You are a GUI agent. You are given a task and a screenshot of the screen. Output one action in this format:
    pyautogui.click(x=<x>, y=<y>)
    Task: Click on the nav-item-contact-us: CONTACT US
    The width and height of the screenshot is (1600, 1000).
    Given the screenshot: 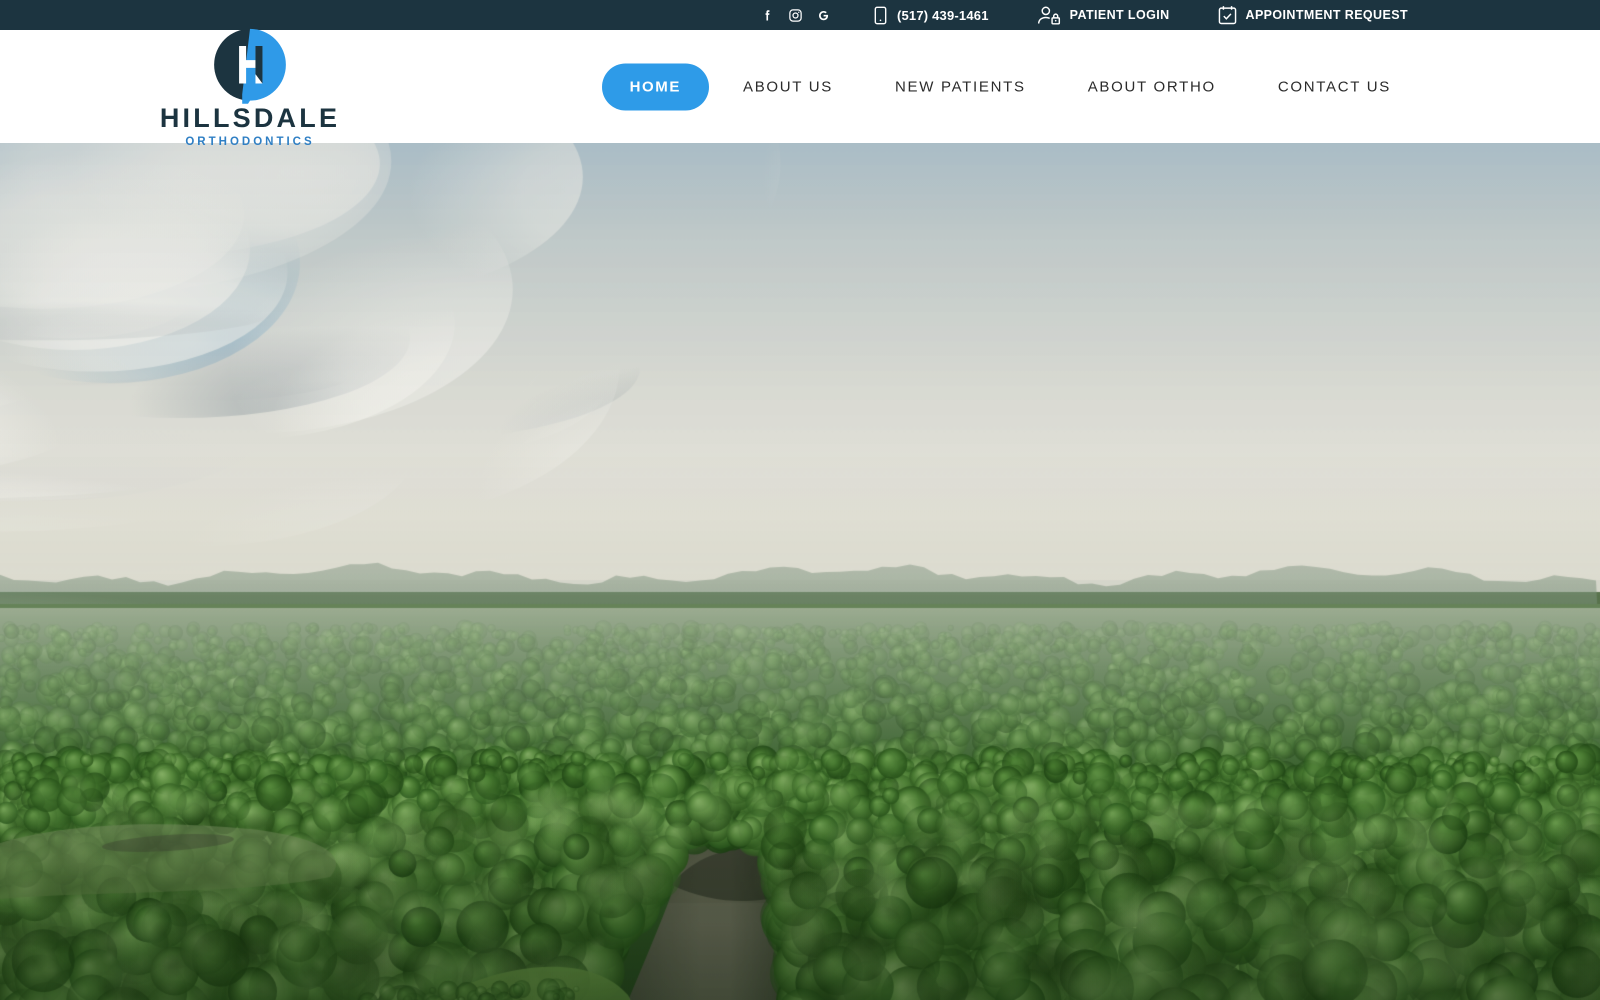 What is the action you would take?
    pyautogui.click(x=1334, y=86)
    